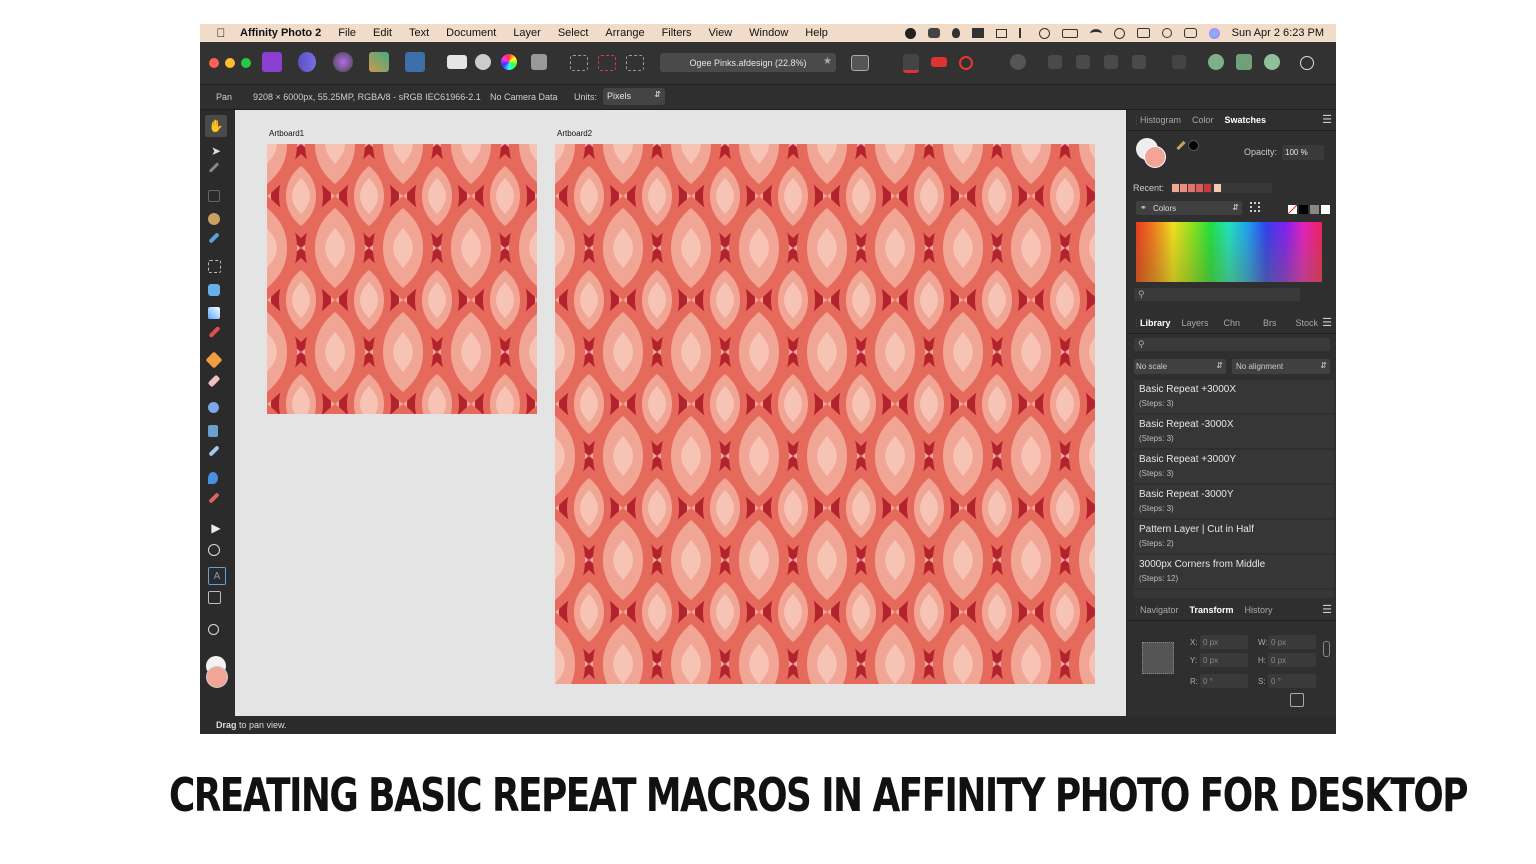 Image resolution: width=1536 pixels, height=864 pixels. Describe the element at coordinates (246, 63) in the screenshot. I see `zoom-window-button` at that location.